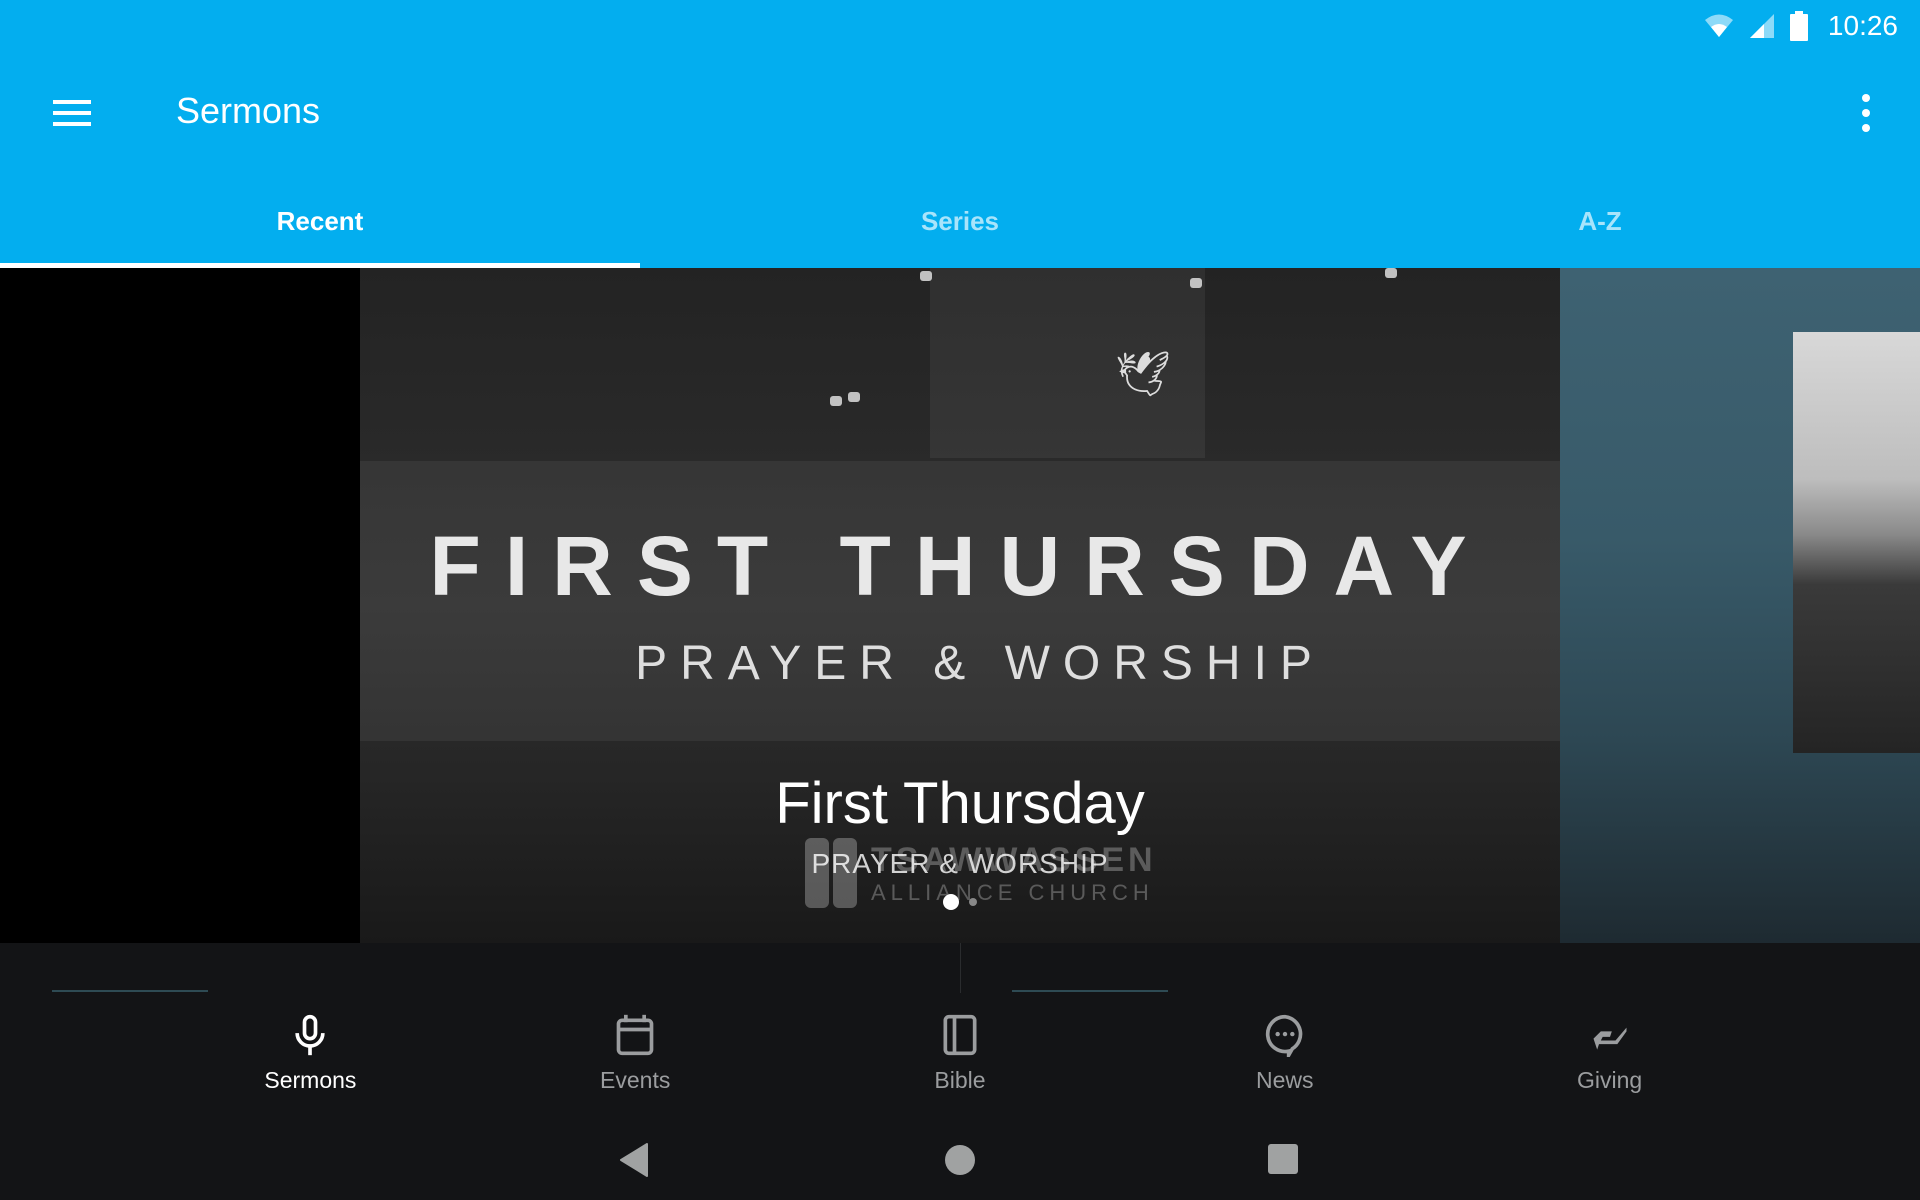  Describe the element at coordinates (1761, 26) in the screenshot. I see `cell-signal-icon` at that location.